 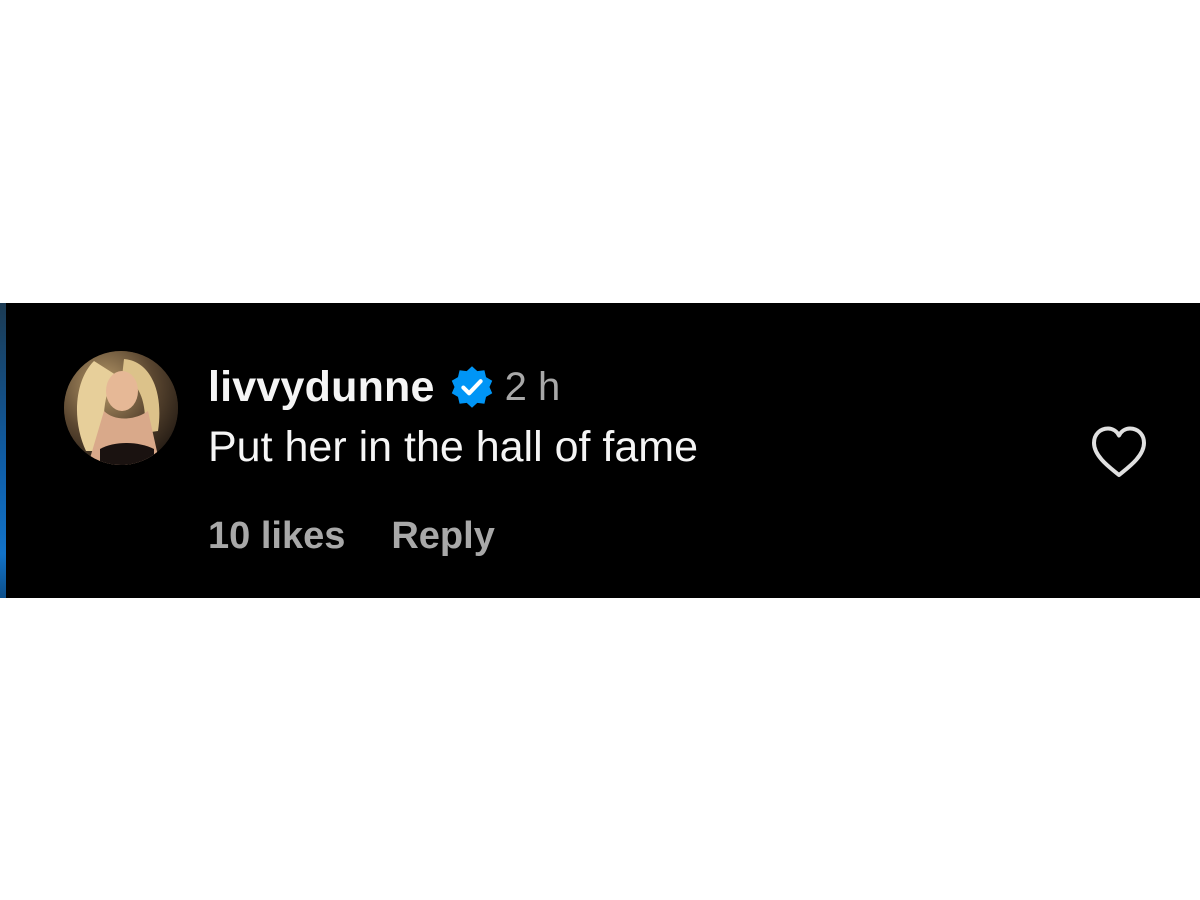 I want to click on comment-text: Put her in the hall of fame, so click(x=453, y=447).